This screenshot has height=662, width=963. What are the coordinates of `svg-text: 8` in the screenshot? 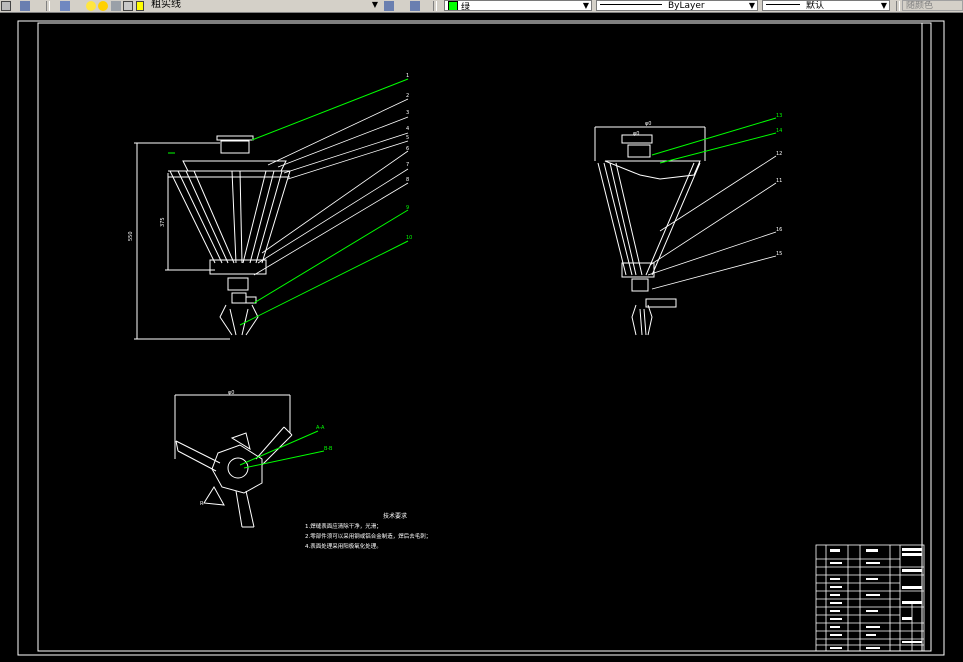 It's located at (407, 180).